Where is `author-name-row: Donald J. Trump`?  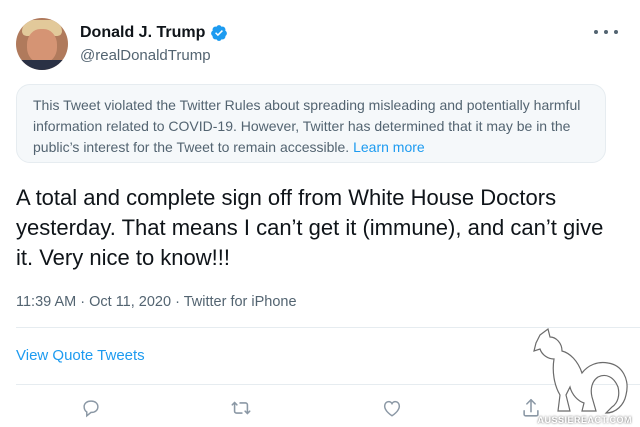
author-name-row: Donald J. Trump is located at coordinates (154, 33).